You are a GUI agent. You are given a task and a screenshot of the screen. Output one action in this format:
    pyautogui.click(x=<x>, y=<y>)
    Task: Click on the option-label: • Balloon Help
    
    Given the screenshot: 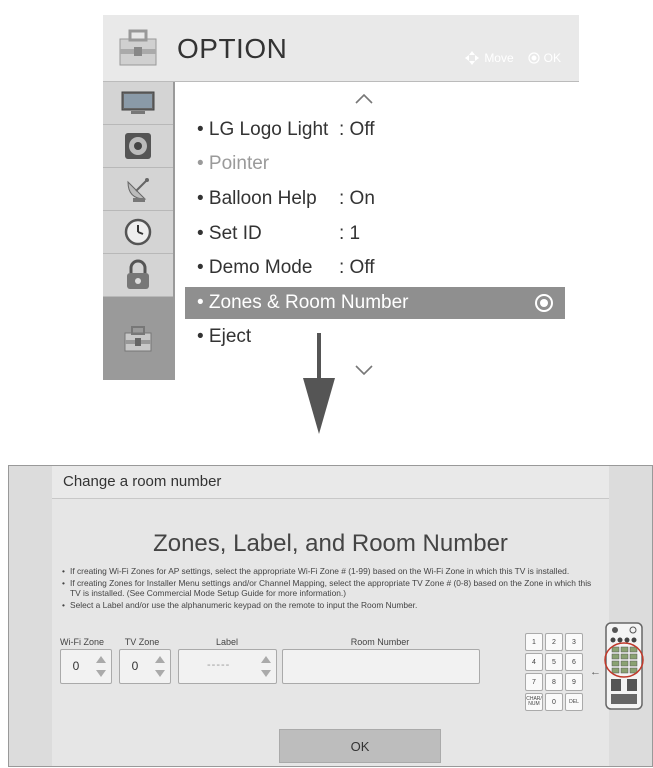 What is the action you would take?
    pyautogui.click(x=257, y=198)
    